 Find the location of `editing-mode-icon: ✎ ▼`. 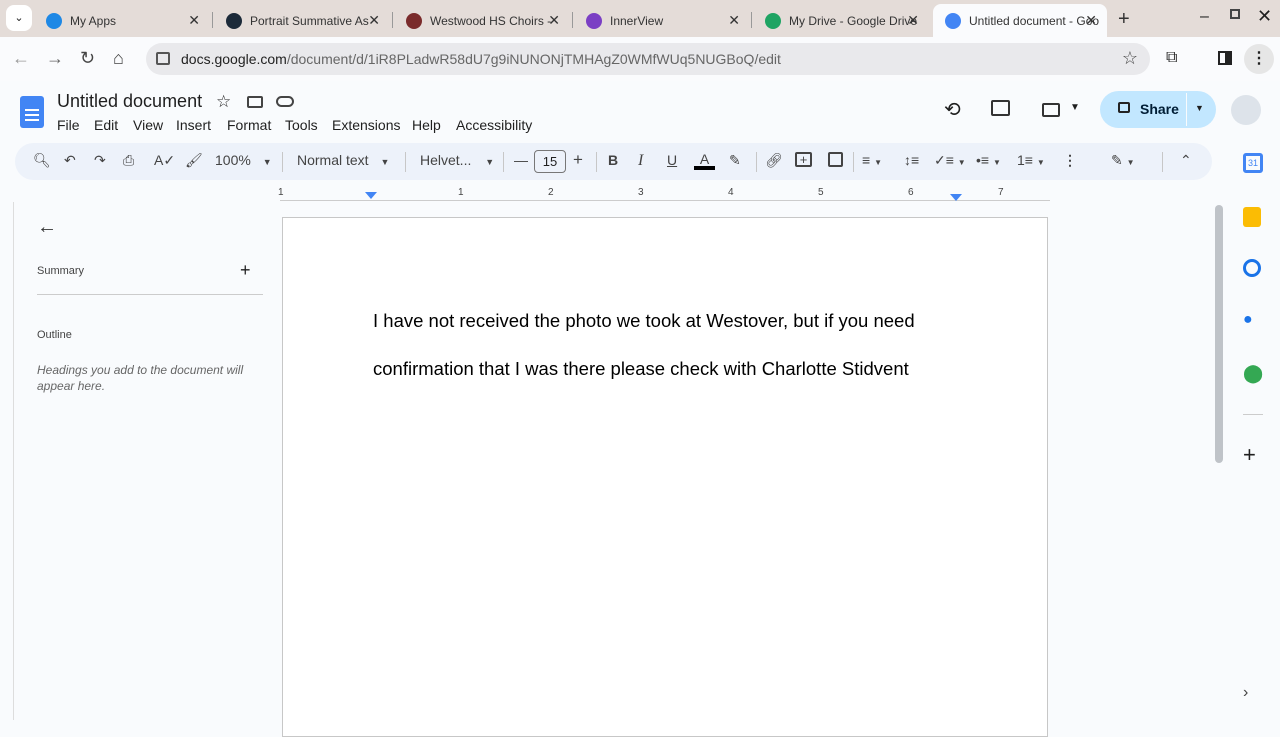

editing-mode-icon: ✎ ▼ is located at coordinates (1123, 160).